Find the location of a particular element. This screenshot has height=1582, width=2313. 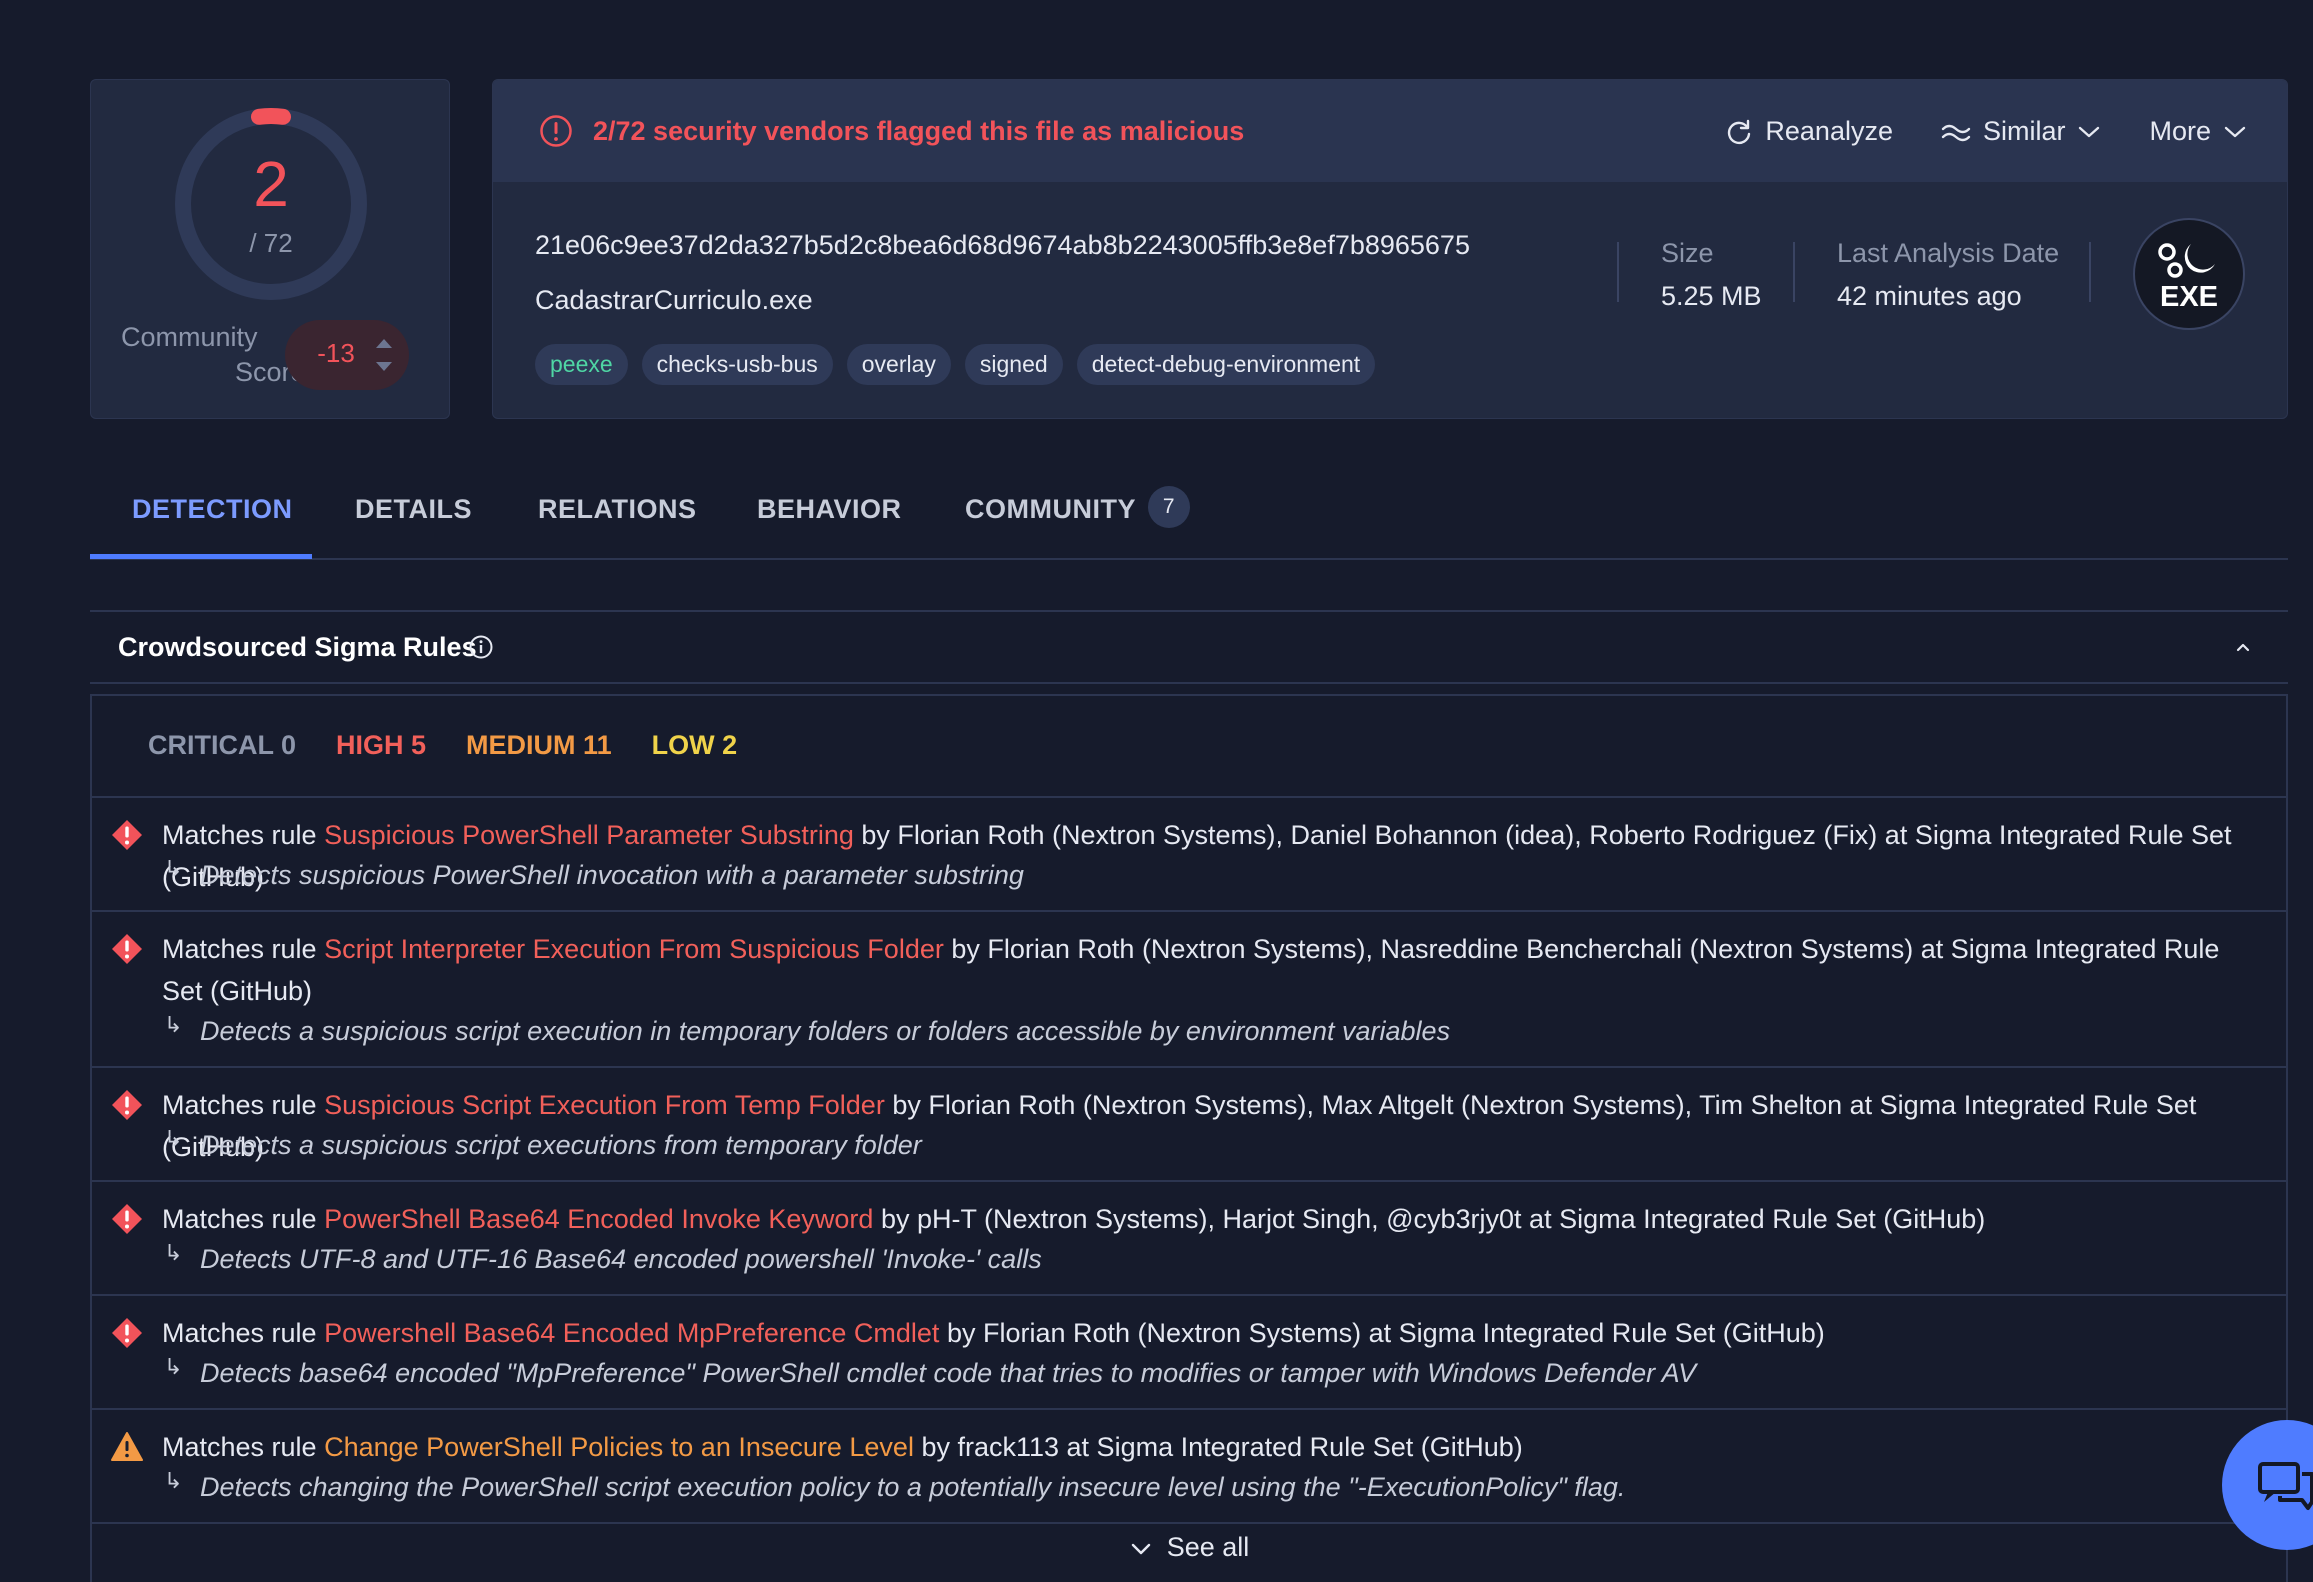

last-analysis-label: Last Analysis Date is located at coordinates (1948, 253).